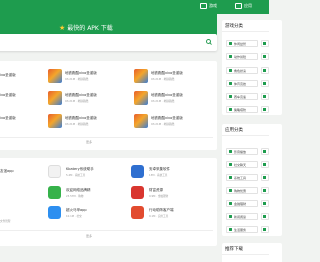 This screenshot has height=262, width=320. I want to click on app-category-panel: 应用分类 影音播放 社交聊天 系统工具 购物优惠 金融理财 新闻阅读 生活服务, so click(252, 180).